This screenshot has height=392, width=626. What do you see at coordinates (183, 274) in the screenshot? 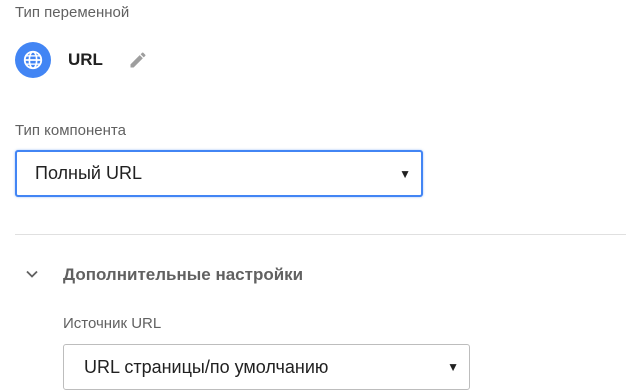
I see `advanced-settings-title: Дополнительные настройки` at bounding box center [183, 274].